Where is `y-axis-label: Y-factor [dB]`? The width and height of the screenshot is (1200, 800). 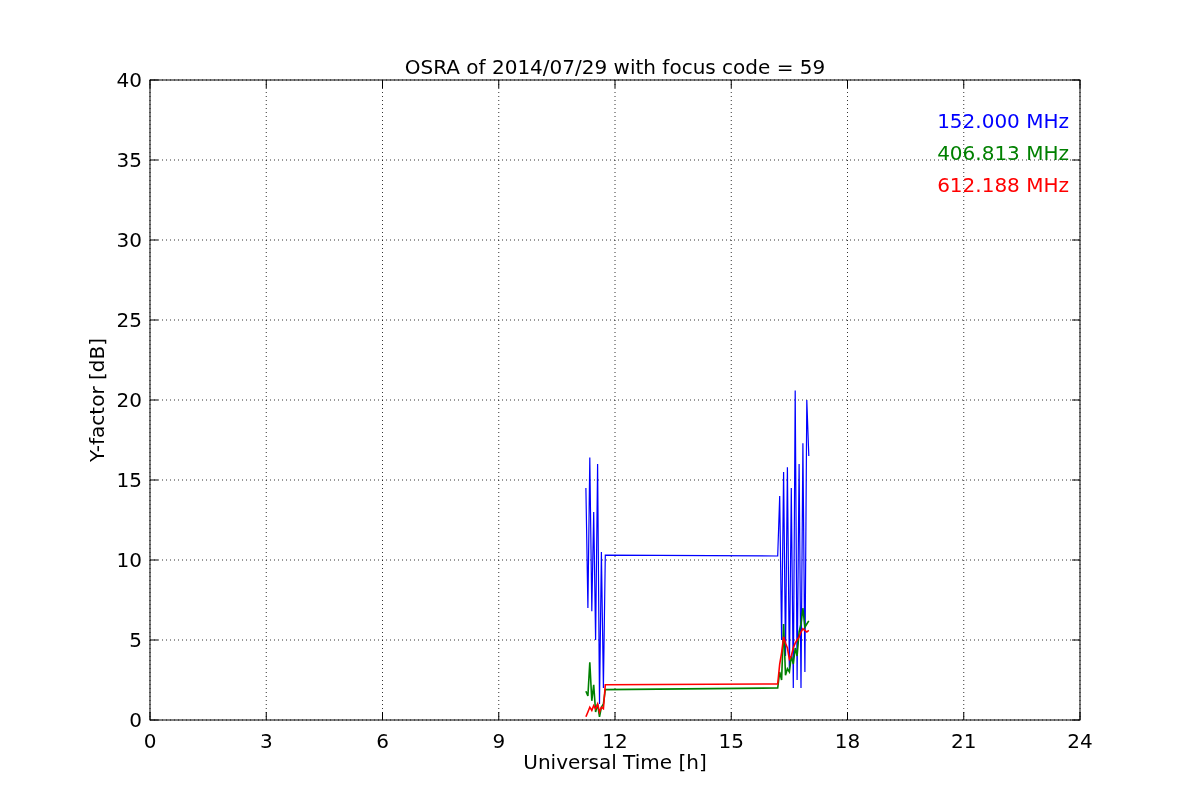
y-axis-label: Y-factor [dB] is located at coordinates (97, 400).